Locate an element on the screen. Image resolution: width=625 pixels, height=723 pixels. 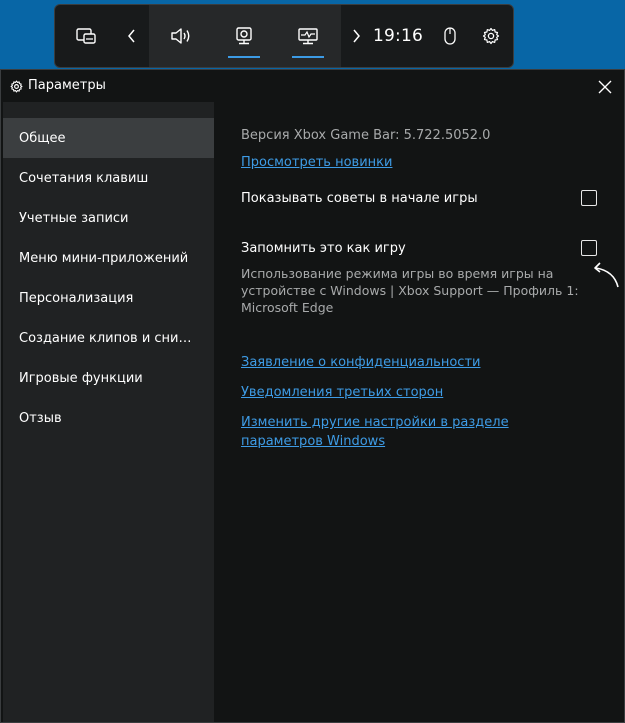
sidebar-item-gaming-features: Игровые функции is located at coordinates (108, 378).